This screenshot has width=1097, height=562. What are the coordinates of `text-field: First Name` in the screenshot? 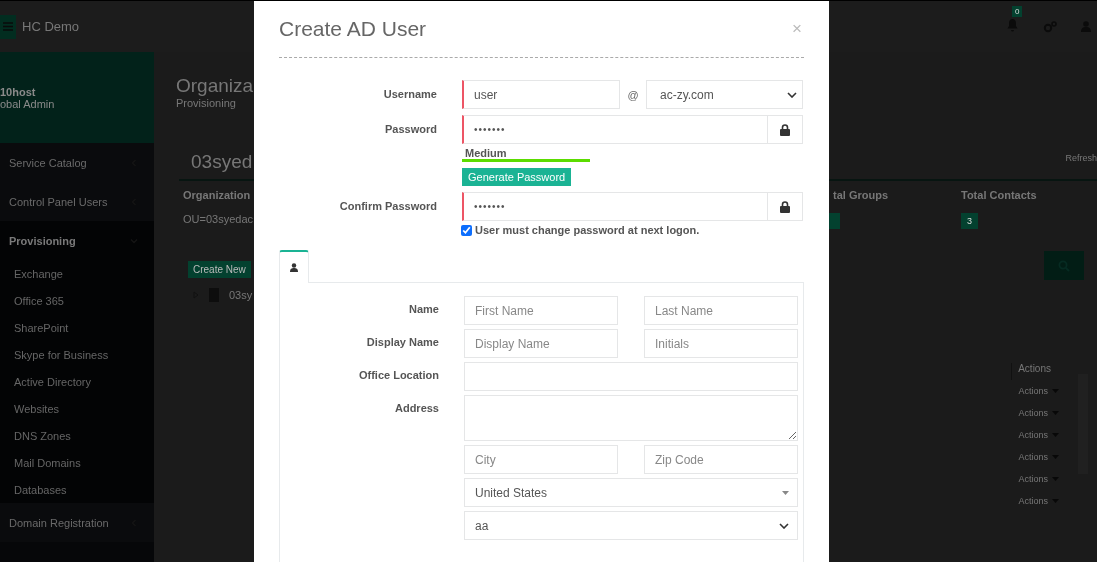 It's located at (541, 310).